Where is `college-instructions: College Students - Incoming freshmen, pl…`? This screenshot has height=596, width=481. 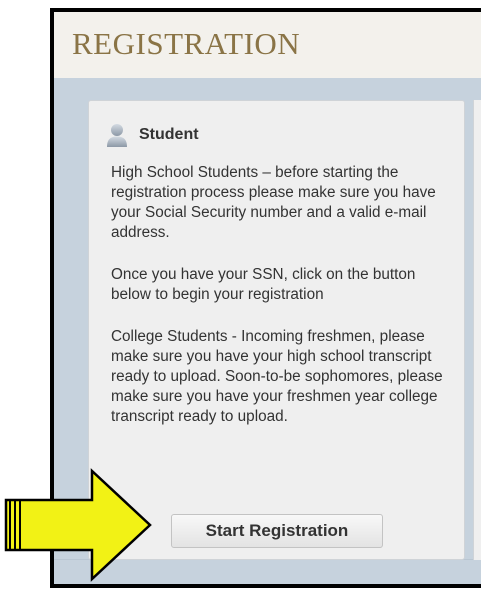 college-instructions: College Students - Incoming freshmen, pl… is located at coordinates (277, 376).